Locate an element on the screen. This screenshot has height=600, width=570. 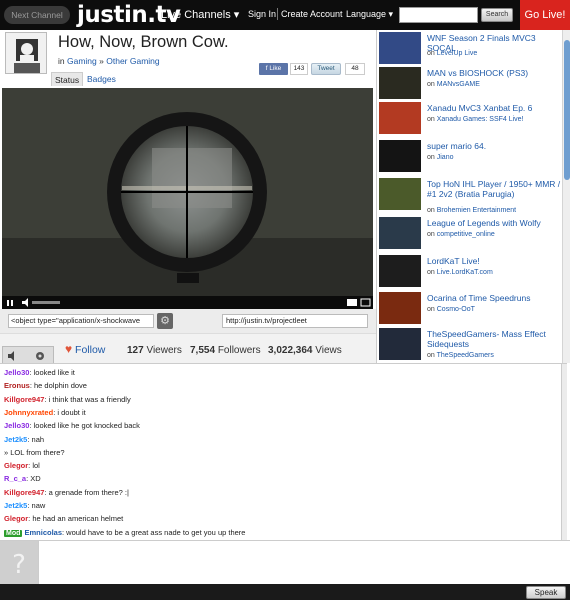
pause-icon is located at coordinates (10, 303).